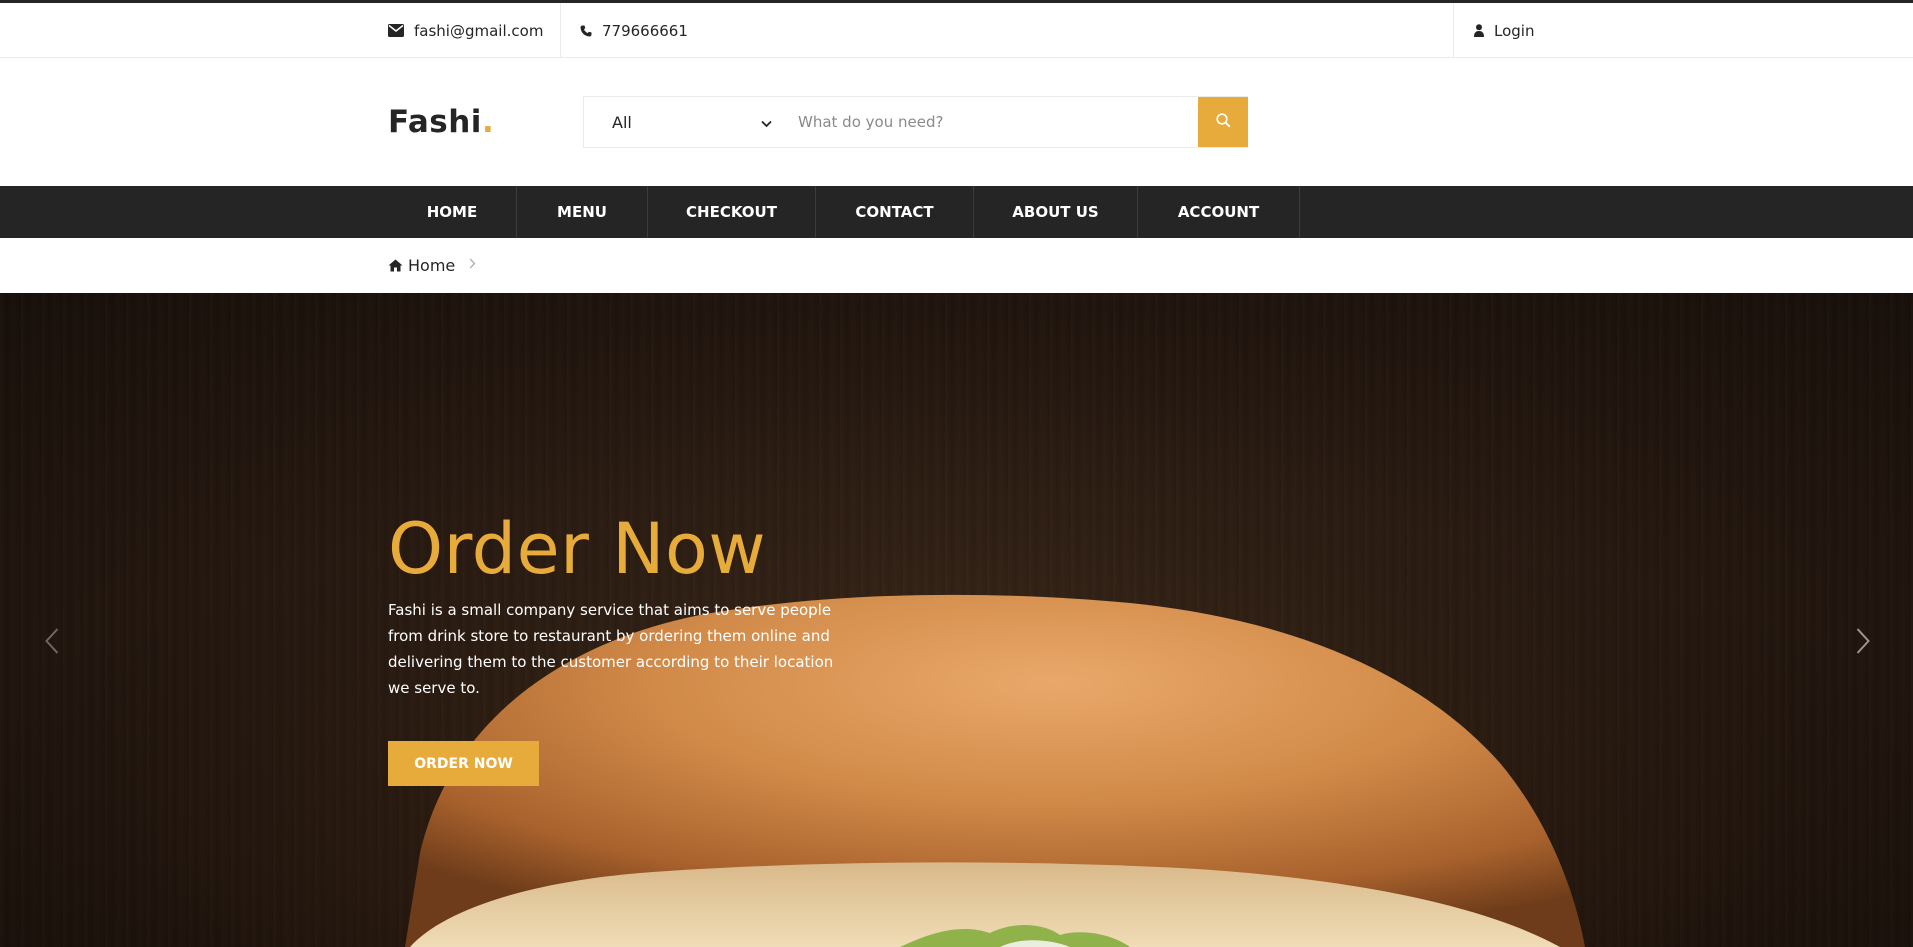 This screenshot has width=1913, height=947. I want to click on nav-item-label: HOME, so click(452, 212).